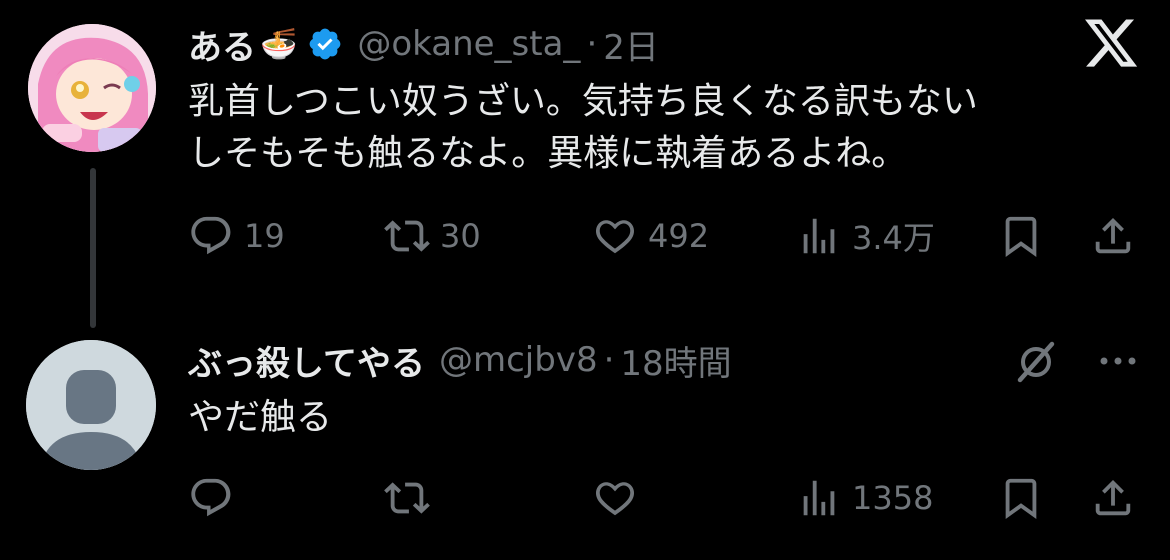 The width and height of the screenshot is (1170, 560). I want to click on mute-icon, so click(1036, 362).